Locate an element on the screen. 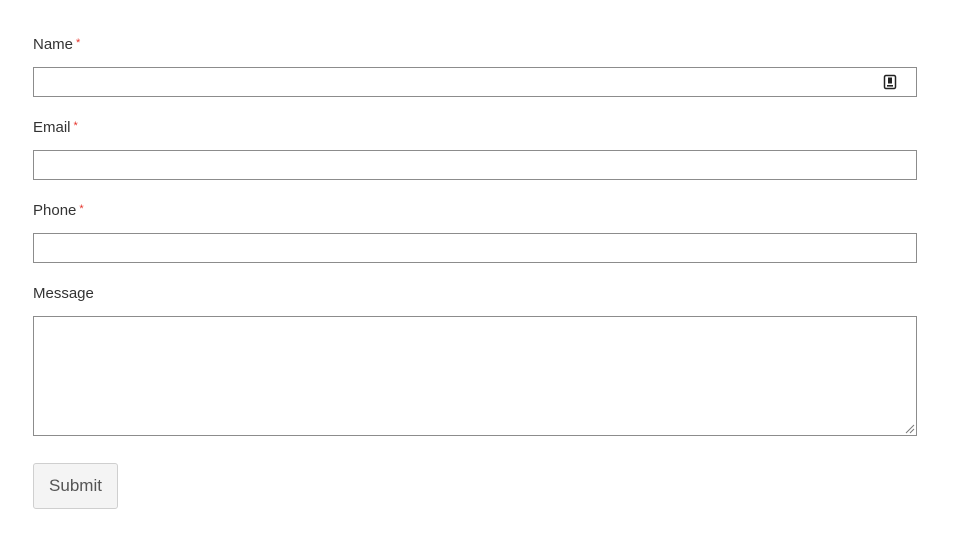  resize-grip-icon is located at coordinates (910, 429).